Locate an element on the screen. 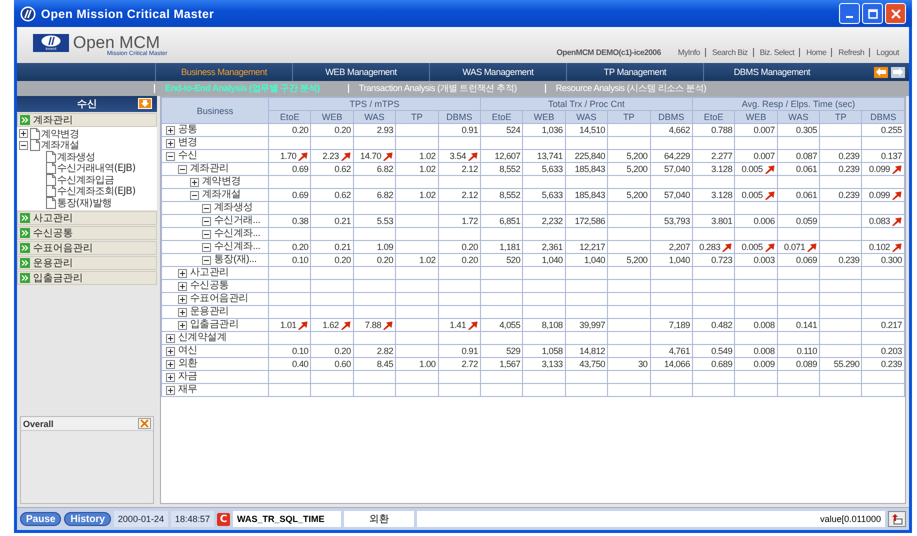 Image resolution: width=917 pixels, height=536 pixels. sidebar-section: 입출금관리 is located at coordinates (87, 277).